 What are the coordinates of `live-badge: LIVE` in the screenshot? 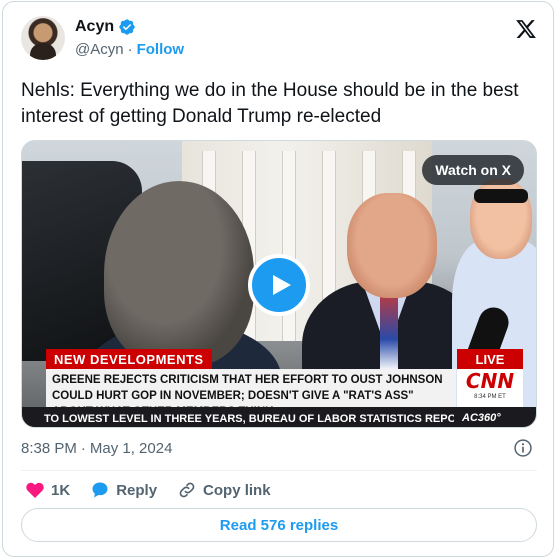 It's located at (490, 359).